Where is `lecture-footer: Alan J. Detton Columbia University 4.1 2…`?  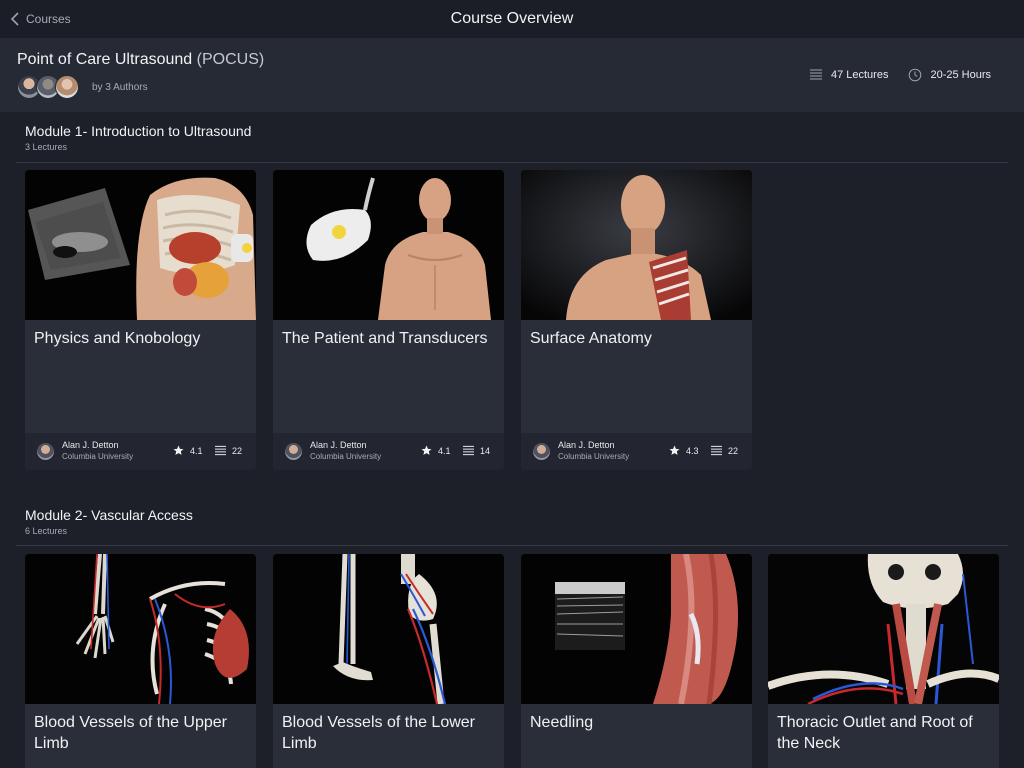 lecture-footer: Alan J. Detton Columbia University 4.1 2… is located at coordinates (140, 451).